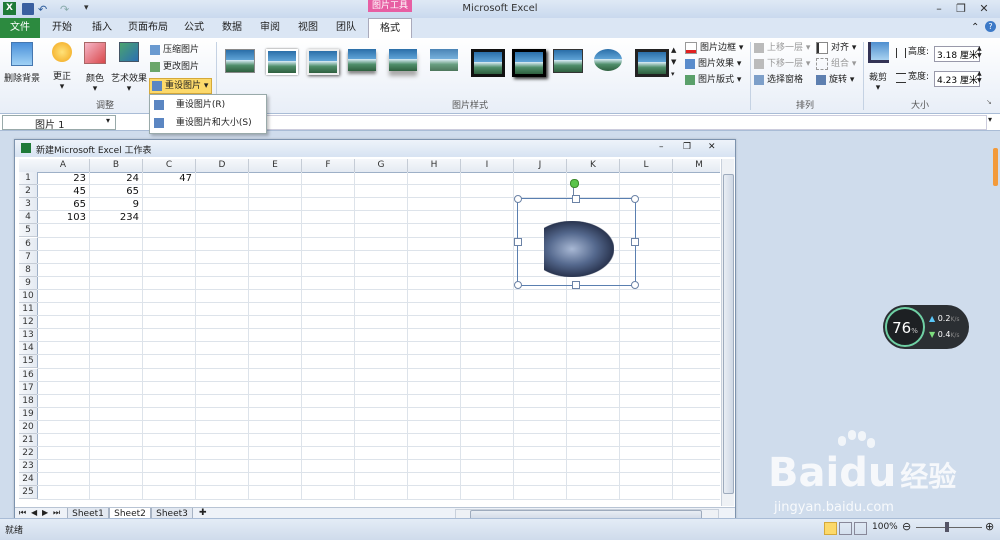  What do you see at coordinates (696, 166) in the screenshot?
I see `column-header-m: M` at bounding box center [696, 166].